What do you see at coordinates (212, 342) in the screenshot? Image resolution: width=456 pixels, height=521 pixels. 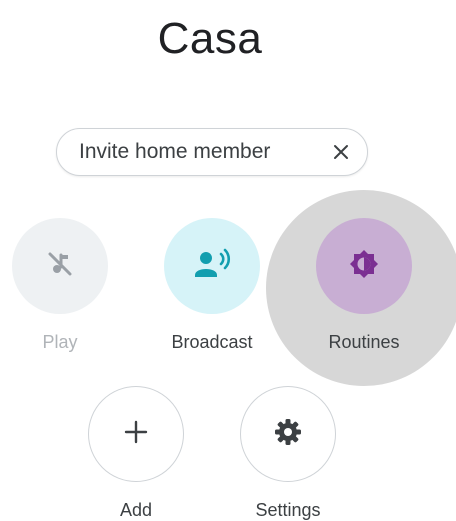 I see `broadcast-label: Broadcast` at bounding box center [212, 342].